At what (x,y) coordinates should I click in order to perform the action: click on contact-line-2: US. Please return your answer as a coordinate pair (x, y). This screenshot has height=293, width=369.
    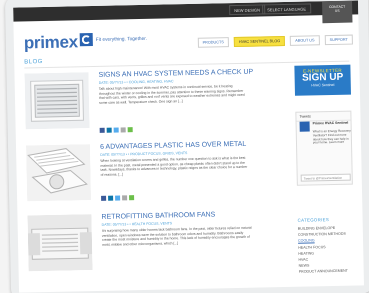
    Looking at the image, I should click on (337, 10).